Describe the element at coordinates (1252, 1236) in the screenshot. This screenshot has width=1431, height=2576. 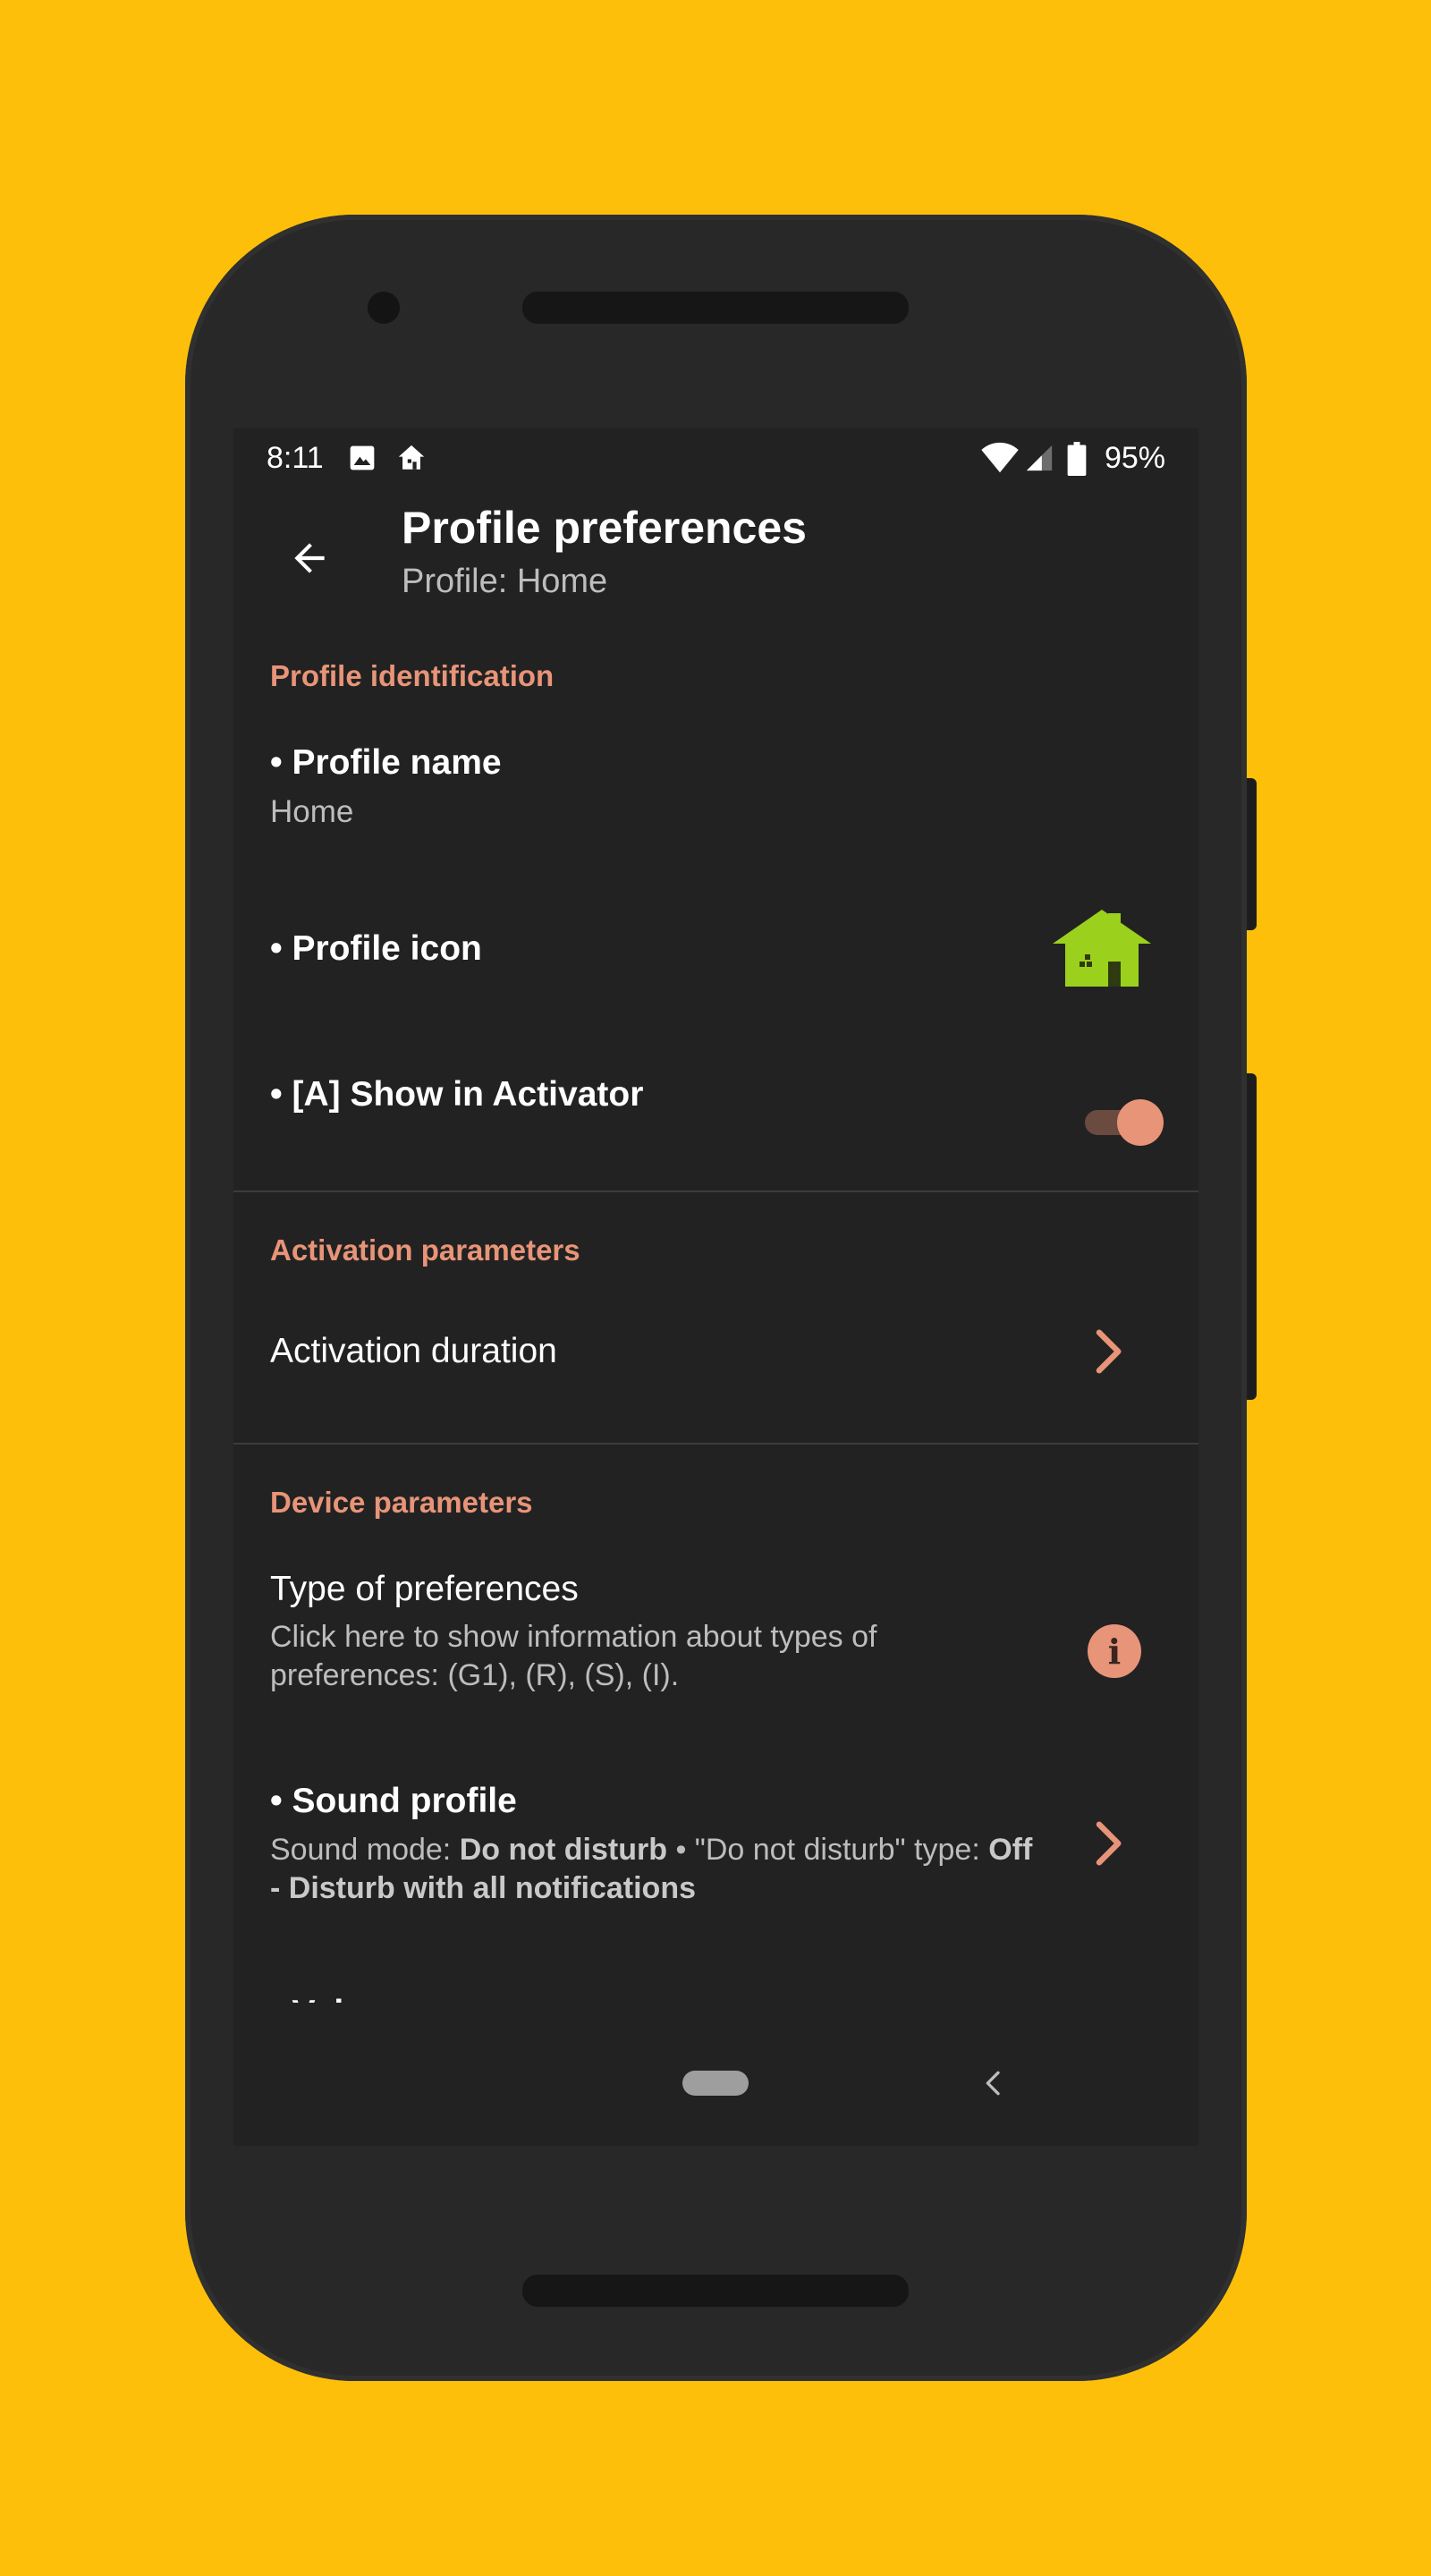
I see `volume-button` at that location.